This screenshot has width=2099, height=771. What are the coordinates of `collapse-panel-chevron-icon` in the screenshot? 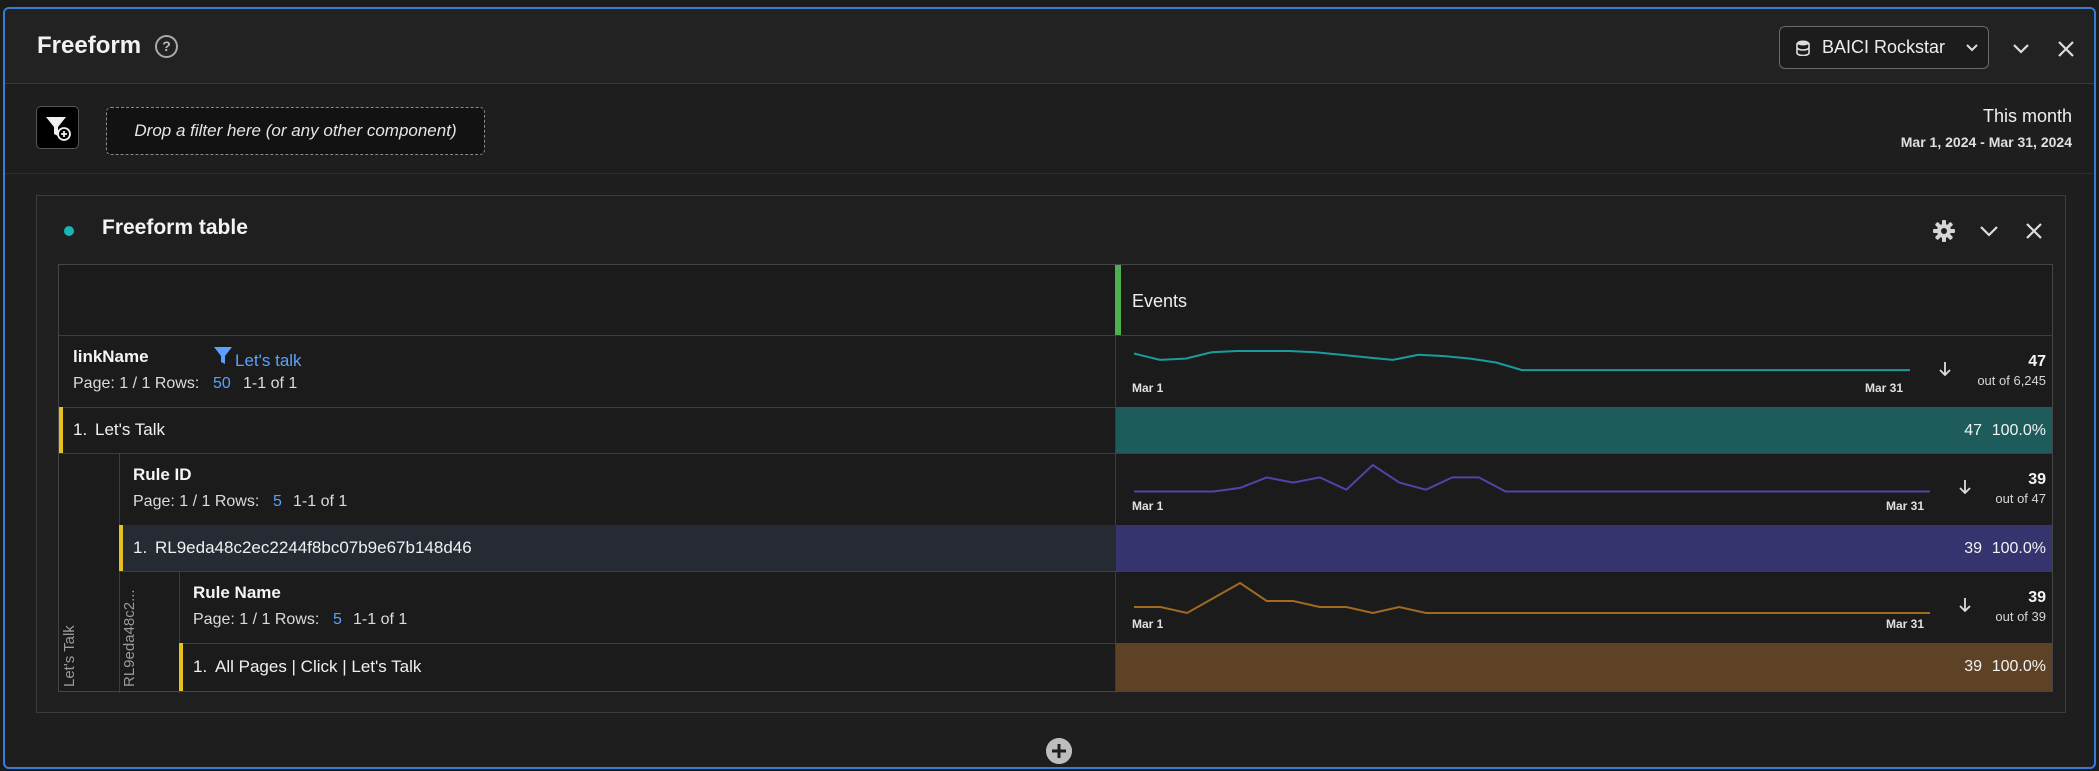 It's located at (2021, 49).